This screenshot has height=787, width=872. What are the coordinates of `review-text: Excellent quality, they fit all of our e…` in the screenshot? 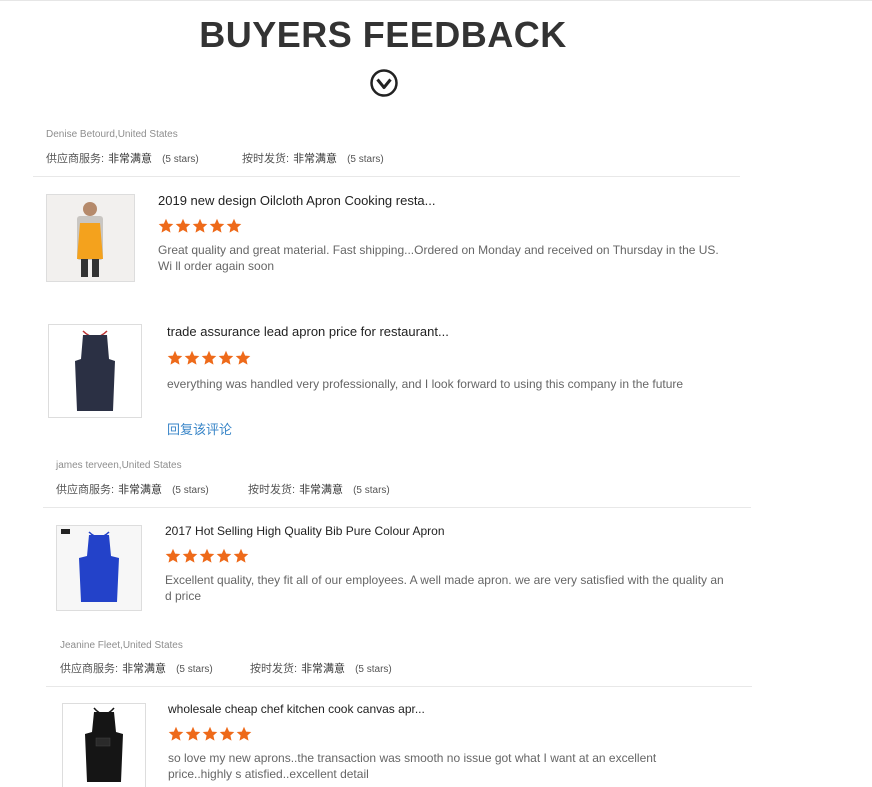 It's located at (444, 588).